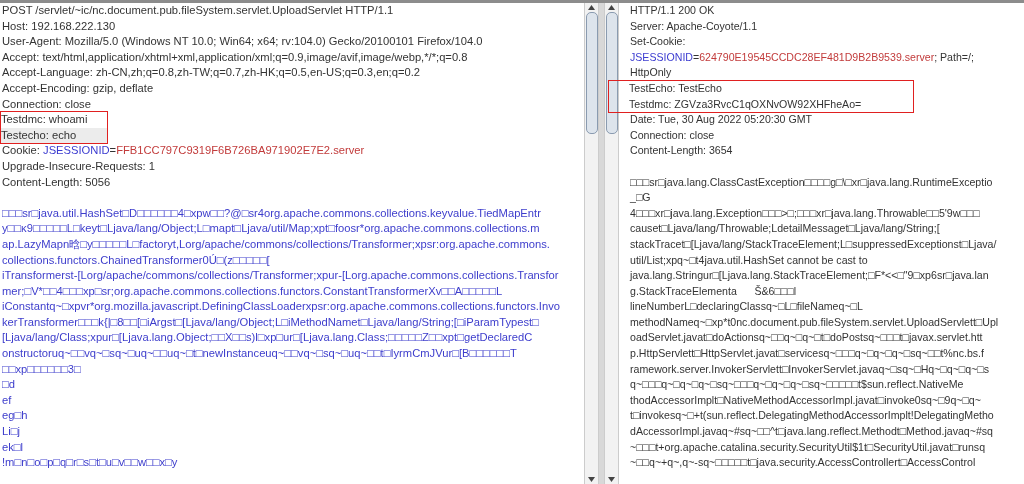 The width and height of the screenshot is (1024, 484). What do you see at coordinates (808, 447) in the screenshot?
I see `body-line: ~□□□t+org.apache.catalina.security.SecurityUtil$1t□SecurityUtil.javat□runsq` at bounding box center [808, 447].